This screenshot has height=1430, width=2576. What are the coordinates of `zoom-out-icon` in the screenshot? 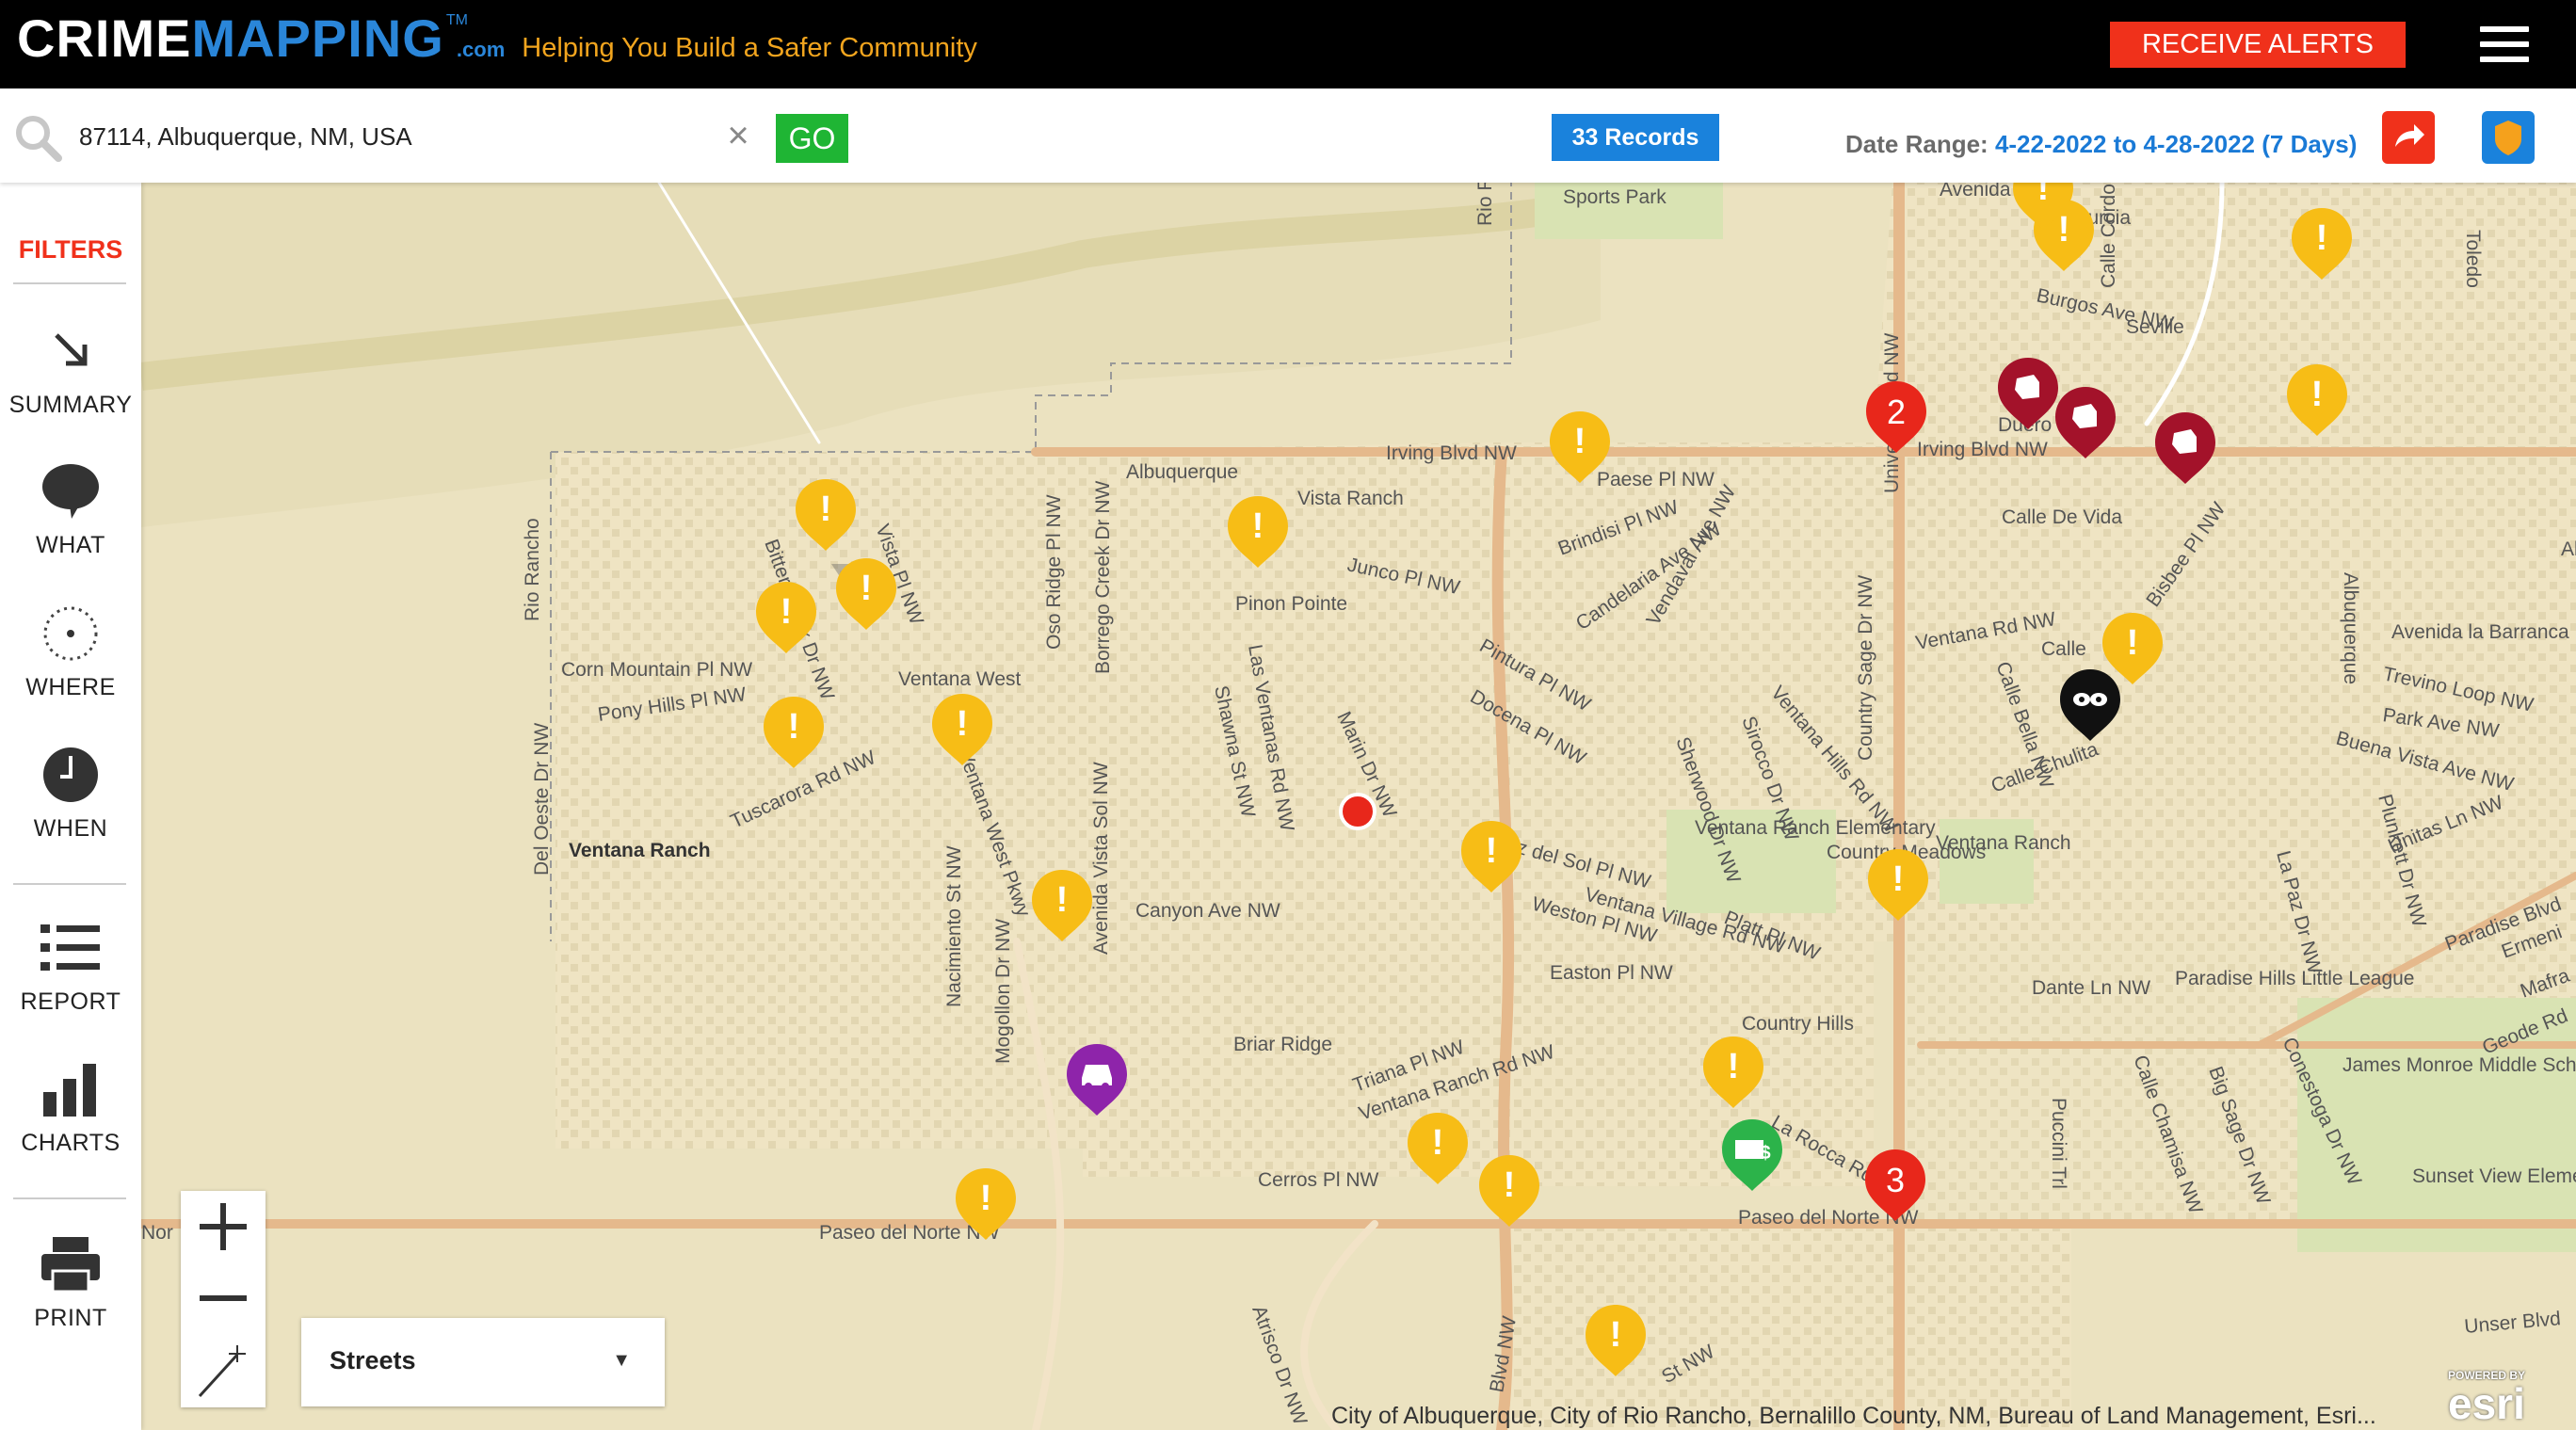 It's located at (223, 1298).